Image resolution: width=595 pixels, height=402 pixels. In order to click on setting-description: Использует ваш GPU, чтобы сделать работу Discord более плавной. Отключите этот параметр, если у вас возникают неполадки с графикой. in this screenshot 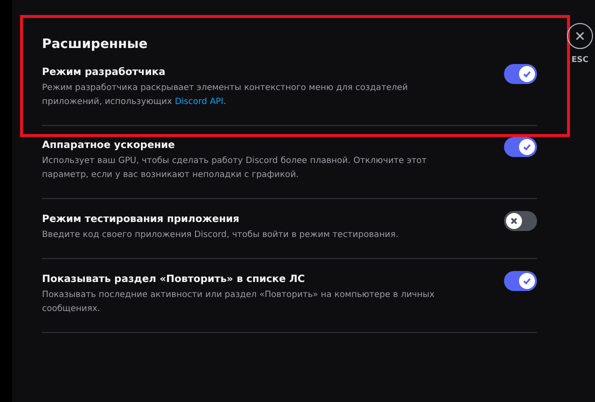, I will do `click(235, 168)`.